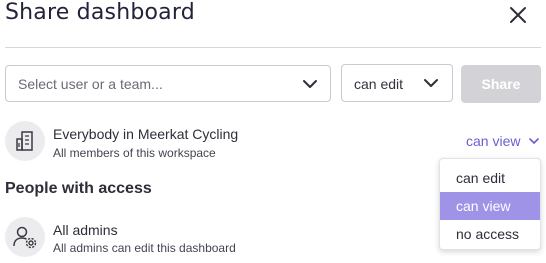  I want to click on permission-select: can edit, so click(397, 83).